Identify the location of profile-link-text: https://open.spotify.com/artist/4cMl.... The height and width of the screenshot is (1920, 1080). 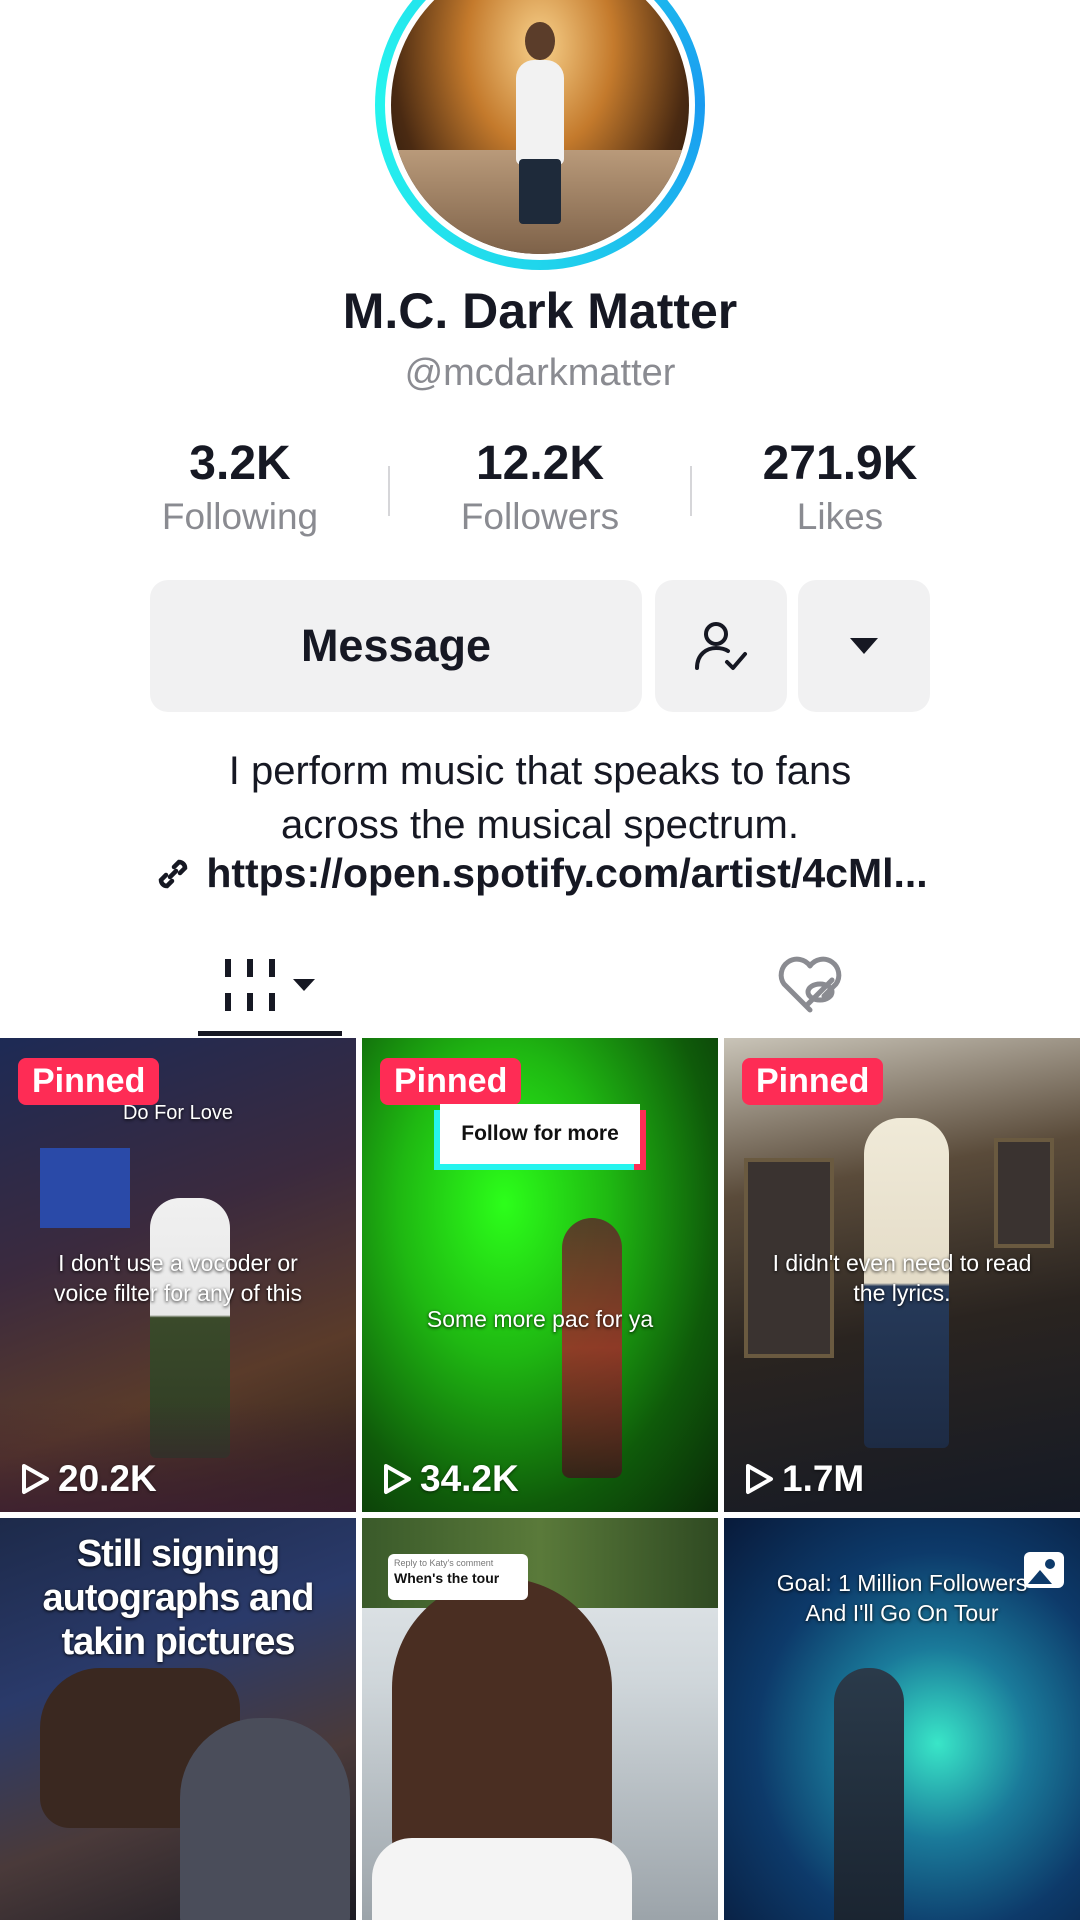
(567, 873).